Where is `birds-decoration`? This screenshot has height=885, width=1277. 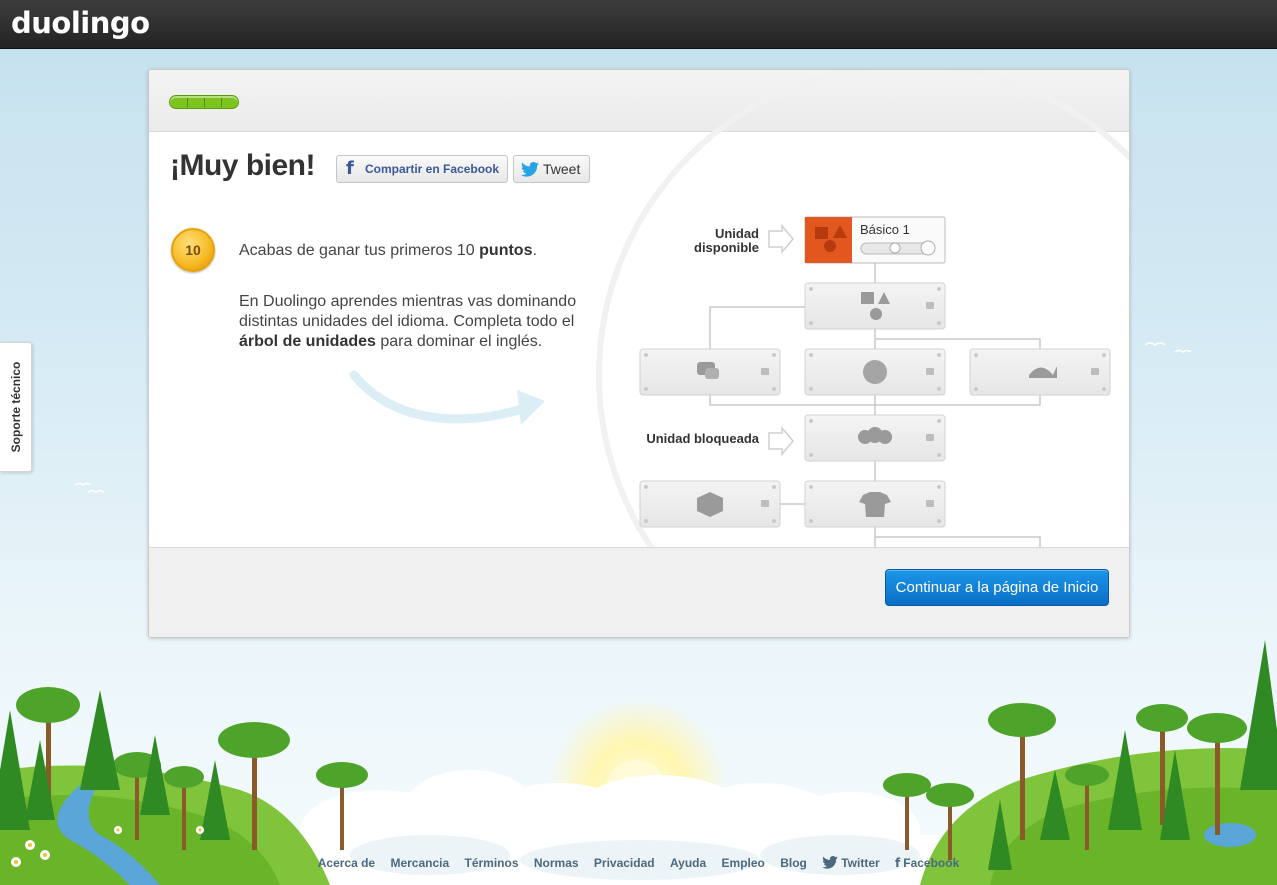
birds-decoration is located at coordinates (1168, 347).